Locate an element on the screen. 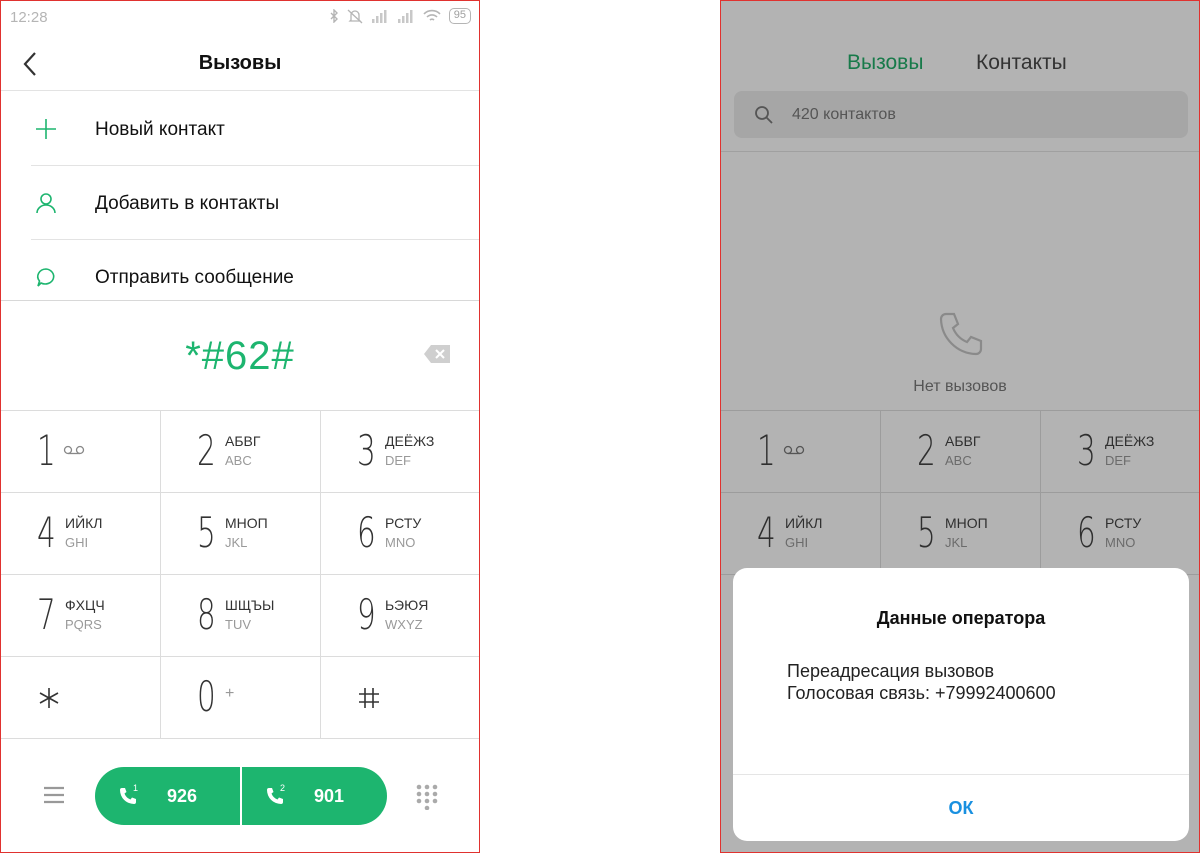  dialog-line-forwarding: Переадресация вызовов is located at coordinates (891, 671).